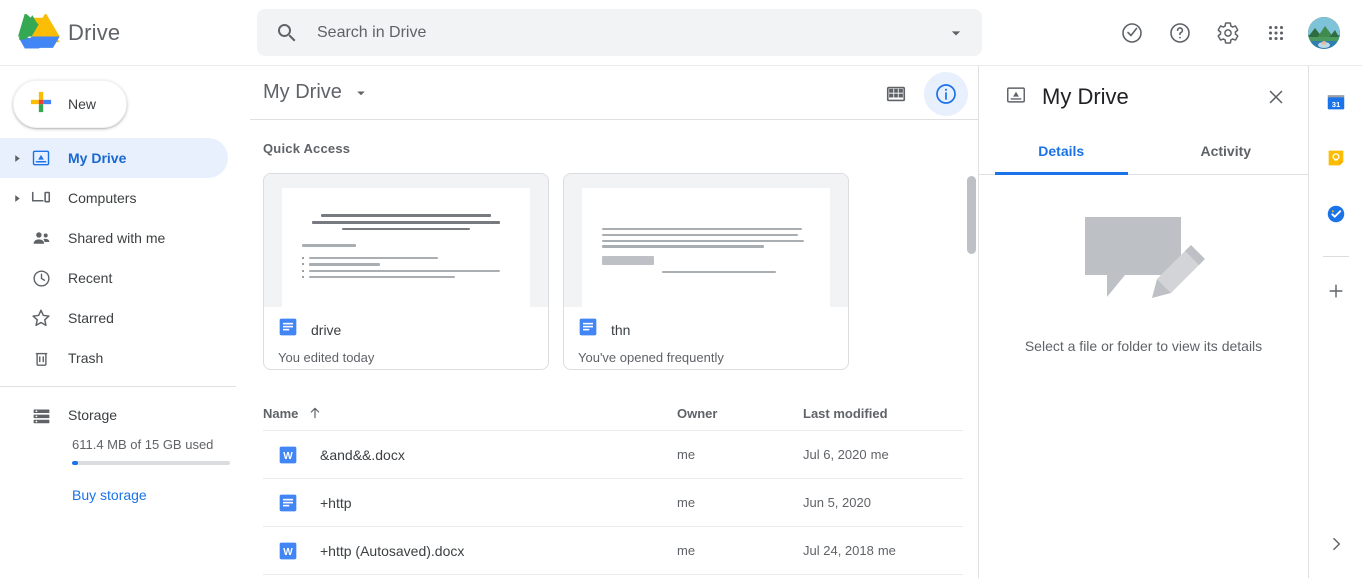 This screenshot has width=1362, height=578. What do you see at coordinates (93, 415) in the screenshot?
I see `storage-label: Storage` at bounding box center [93, 415].